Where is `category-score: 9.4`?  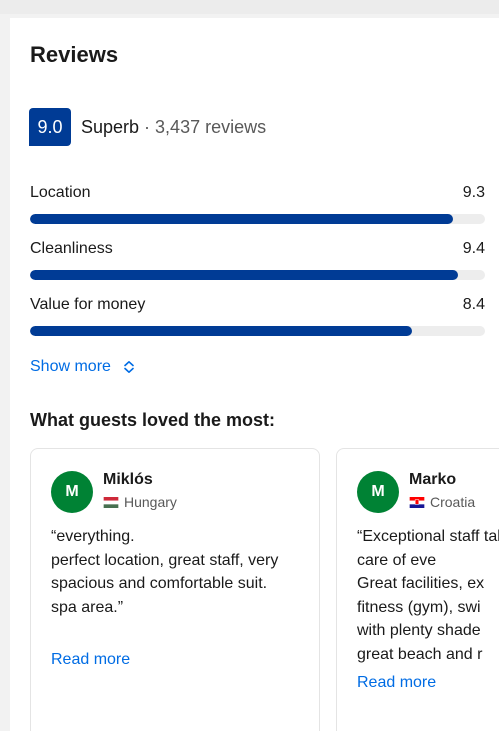
category-score: 9.4 is located at coordinates (473, 248).